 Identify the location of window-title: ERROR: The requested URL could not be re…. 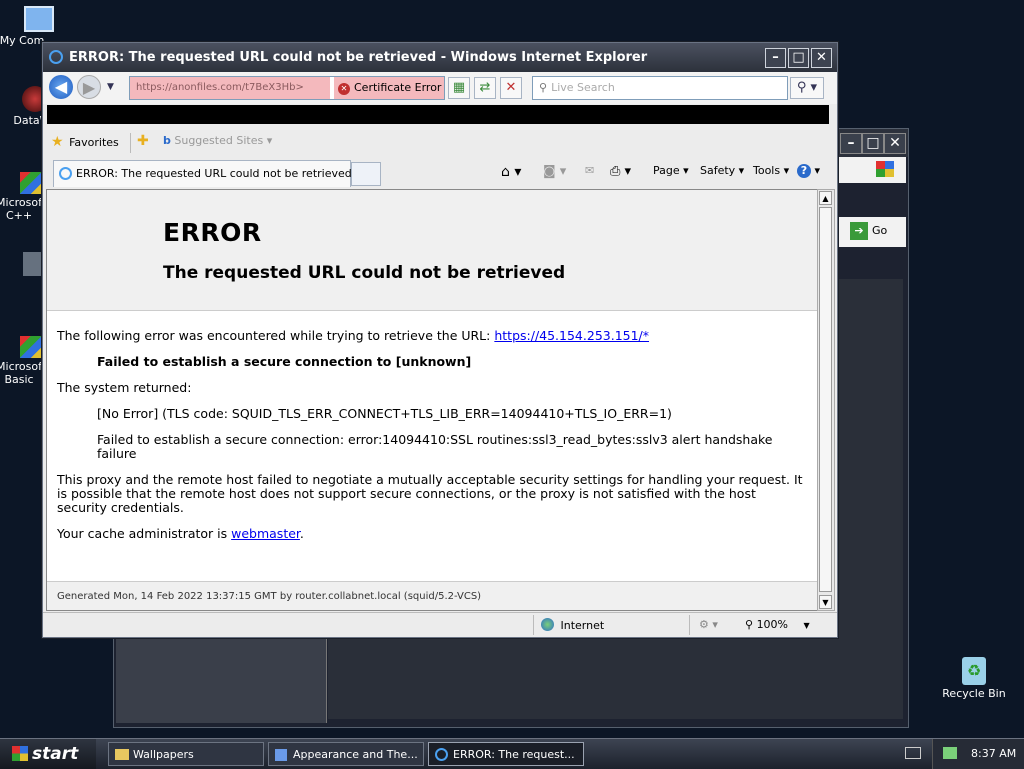
(358, 57).